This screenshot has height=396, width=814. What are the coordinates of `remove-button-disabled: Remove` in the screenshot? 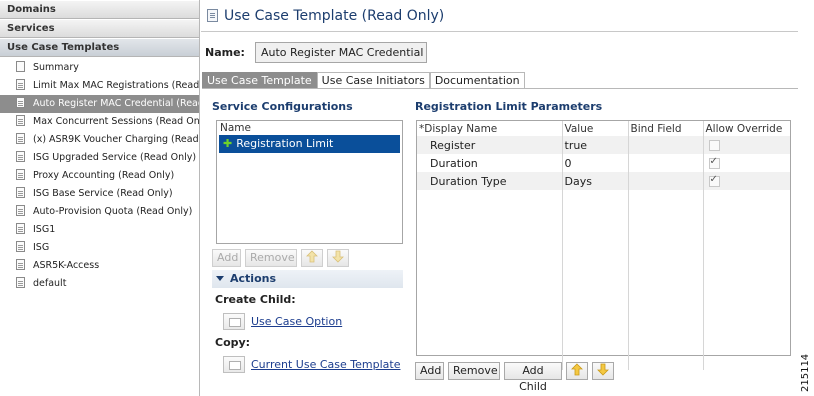 It's located at (271, 258).